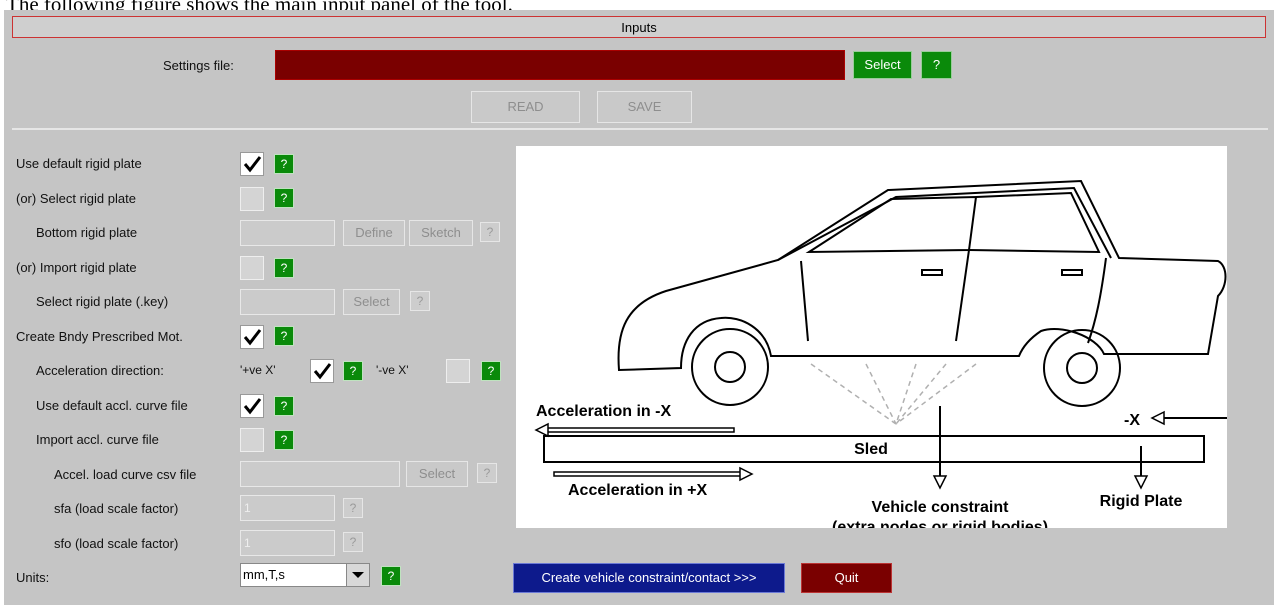 Image resolution: width=1275 pixels, height=605 pixels. What do you see at coordinates (112, 405) in the screenshot?
I see `use-default-accl-label: Use default accl. curve file` at bounding box center [112, 405].